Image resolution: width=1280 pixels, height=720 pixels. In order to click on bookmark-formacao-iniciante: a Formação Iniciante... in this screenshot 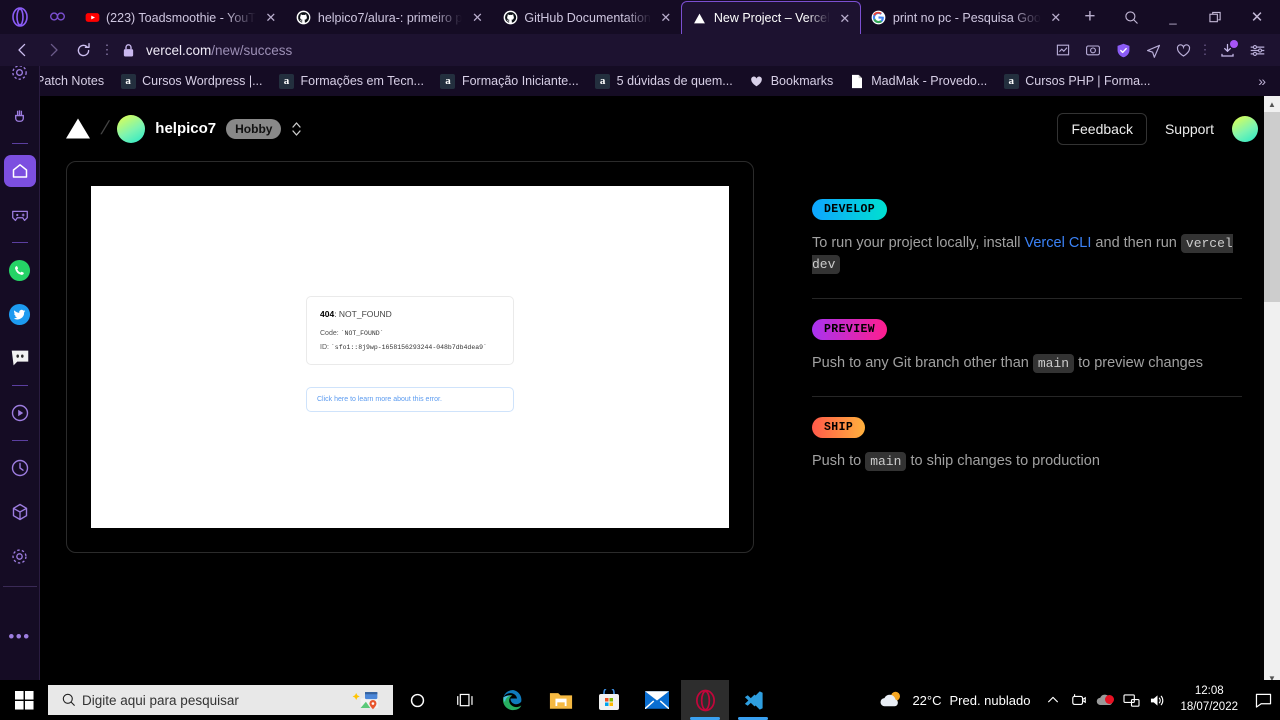, I will do `click(509, 81)`.